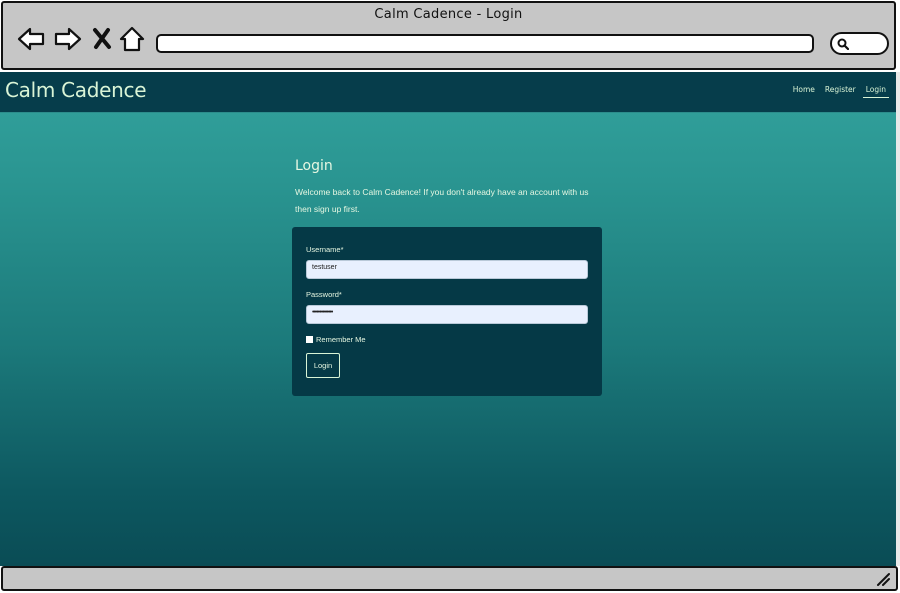 Image resolution: width=900 pixels, height=593 pixels. I want to click on nav-login-link: Login, so click(875, 91).